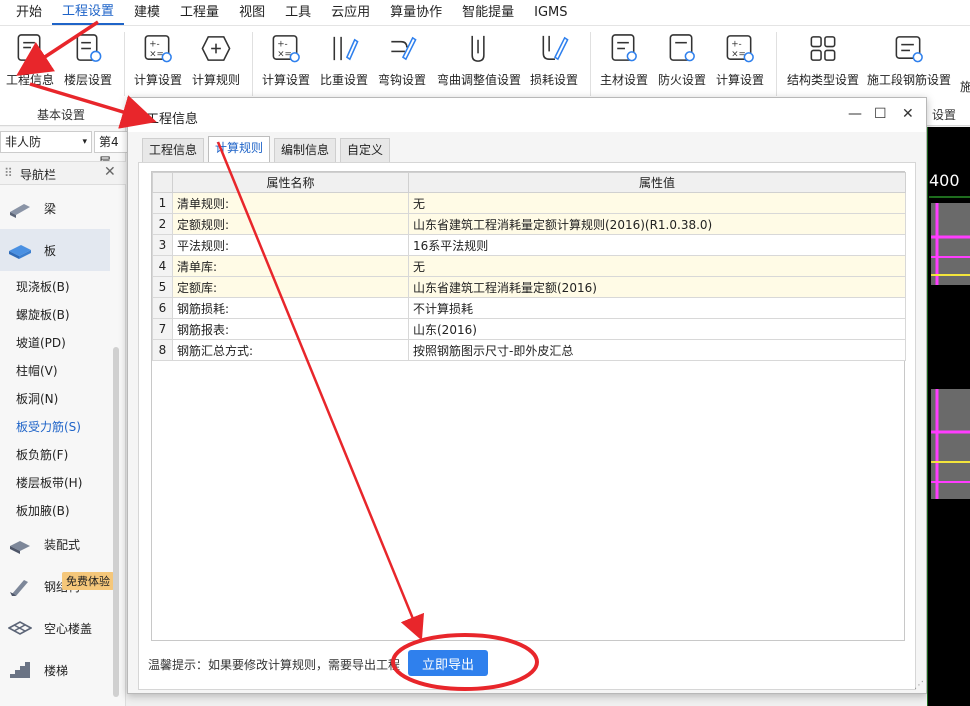  Describe the element at coordinates (527, 115) in the screenshot. I see `dialog-title-bar: 工程信息 — ☐ ✕` at that location.